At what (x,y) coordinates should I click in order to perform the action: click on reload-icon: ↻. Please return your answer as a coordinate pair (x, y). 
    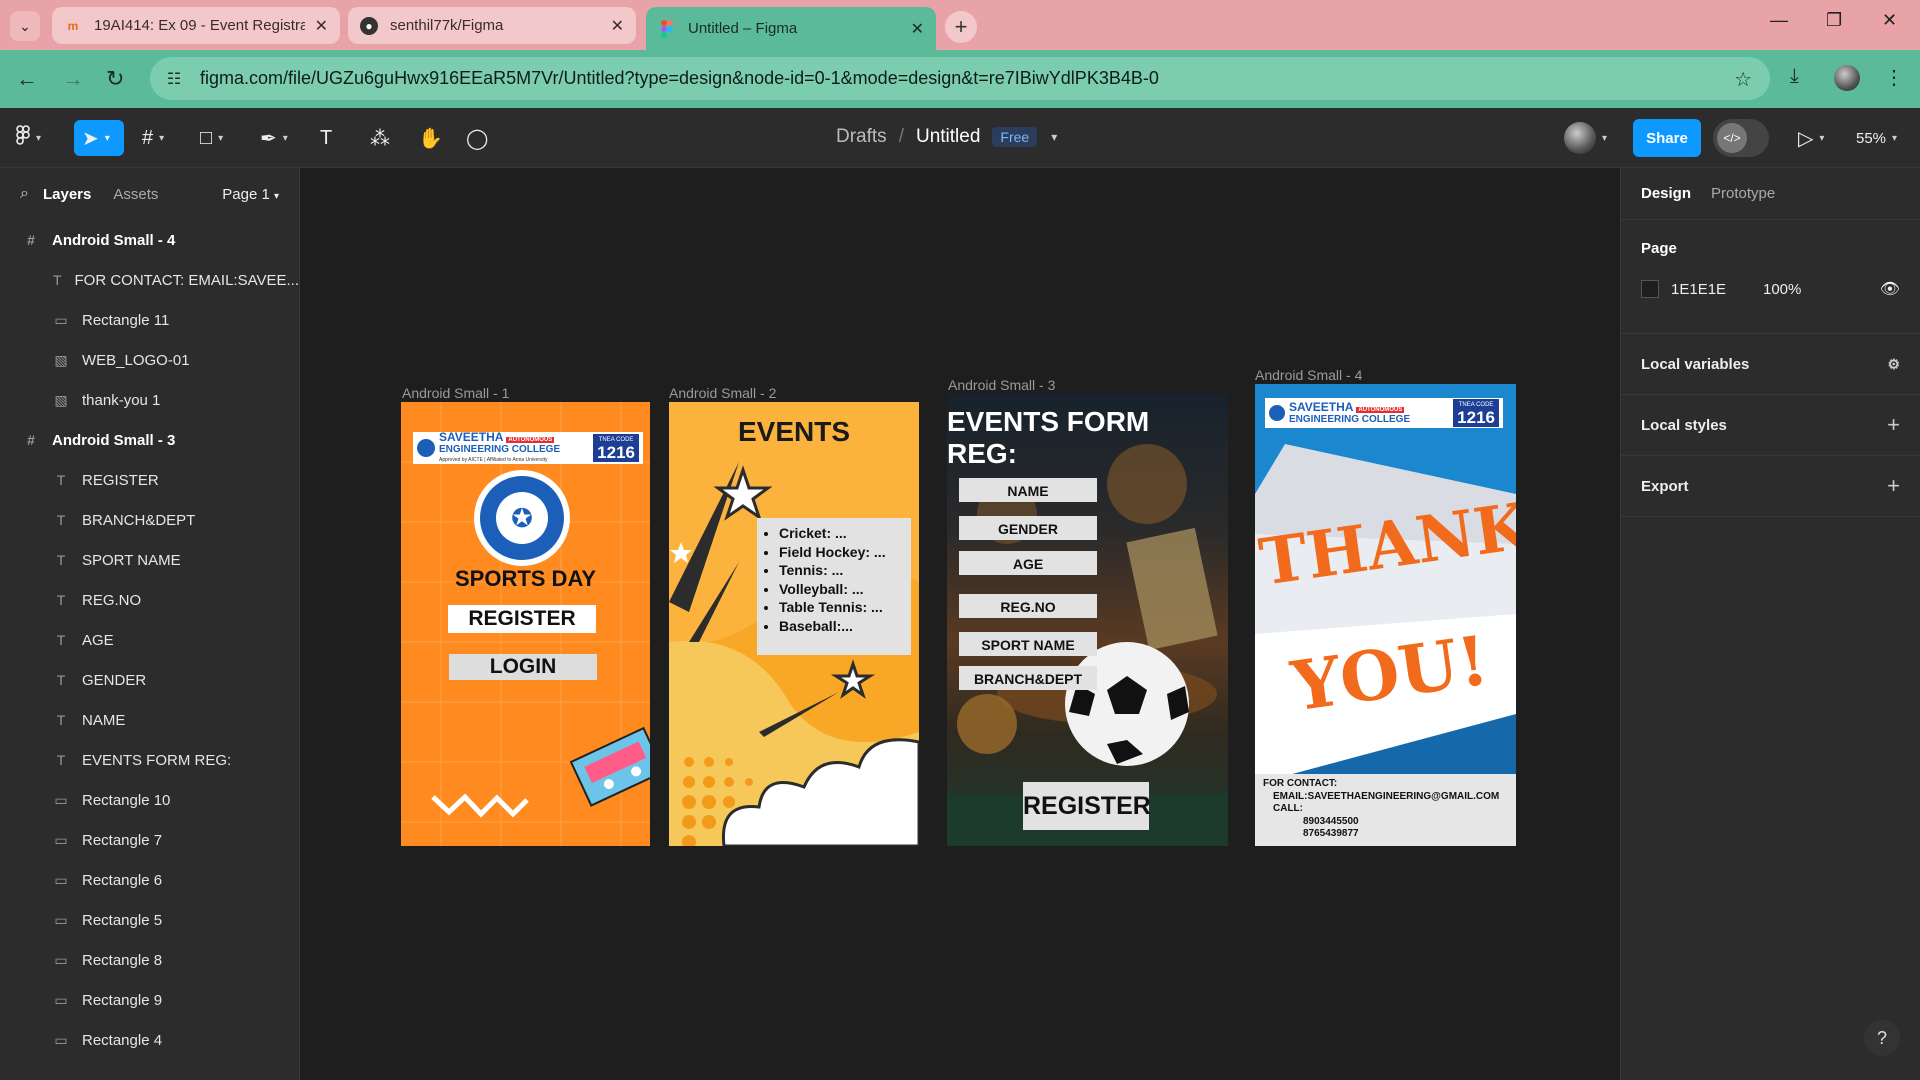
    Looking at the image, I should click on (115, 79).